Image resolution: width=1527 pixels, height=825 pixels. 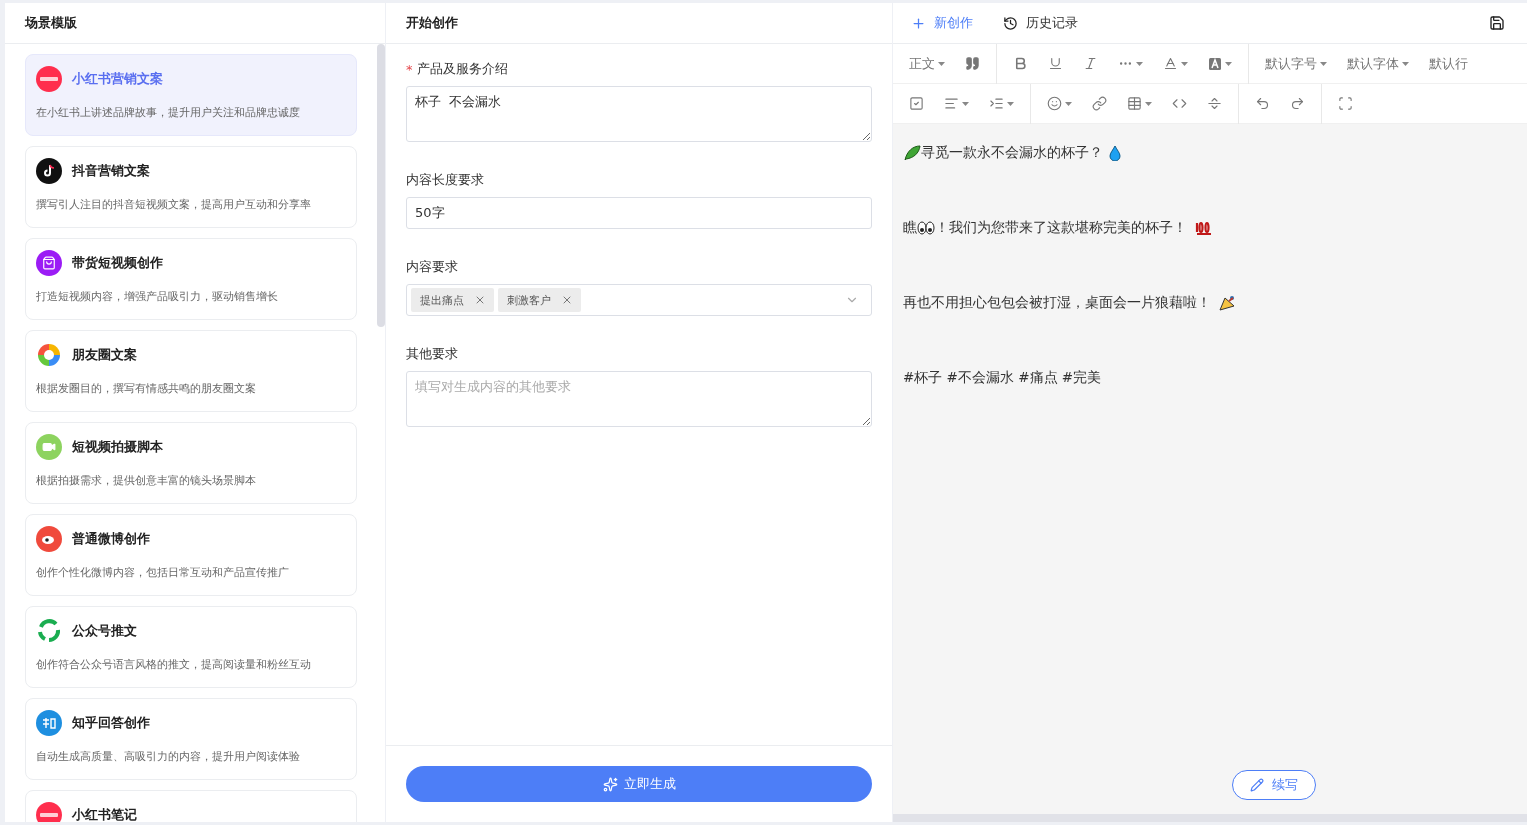 I want to click on text-area: 填写对生成内容的其他要求, so click(x=639, y=399).